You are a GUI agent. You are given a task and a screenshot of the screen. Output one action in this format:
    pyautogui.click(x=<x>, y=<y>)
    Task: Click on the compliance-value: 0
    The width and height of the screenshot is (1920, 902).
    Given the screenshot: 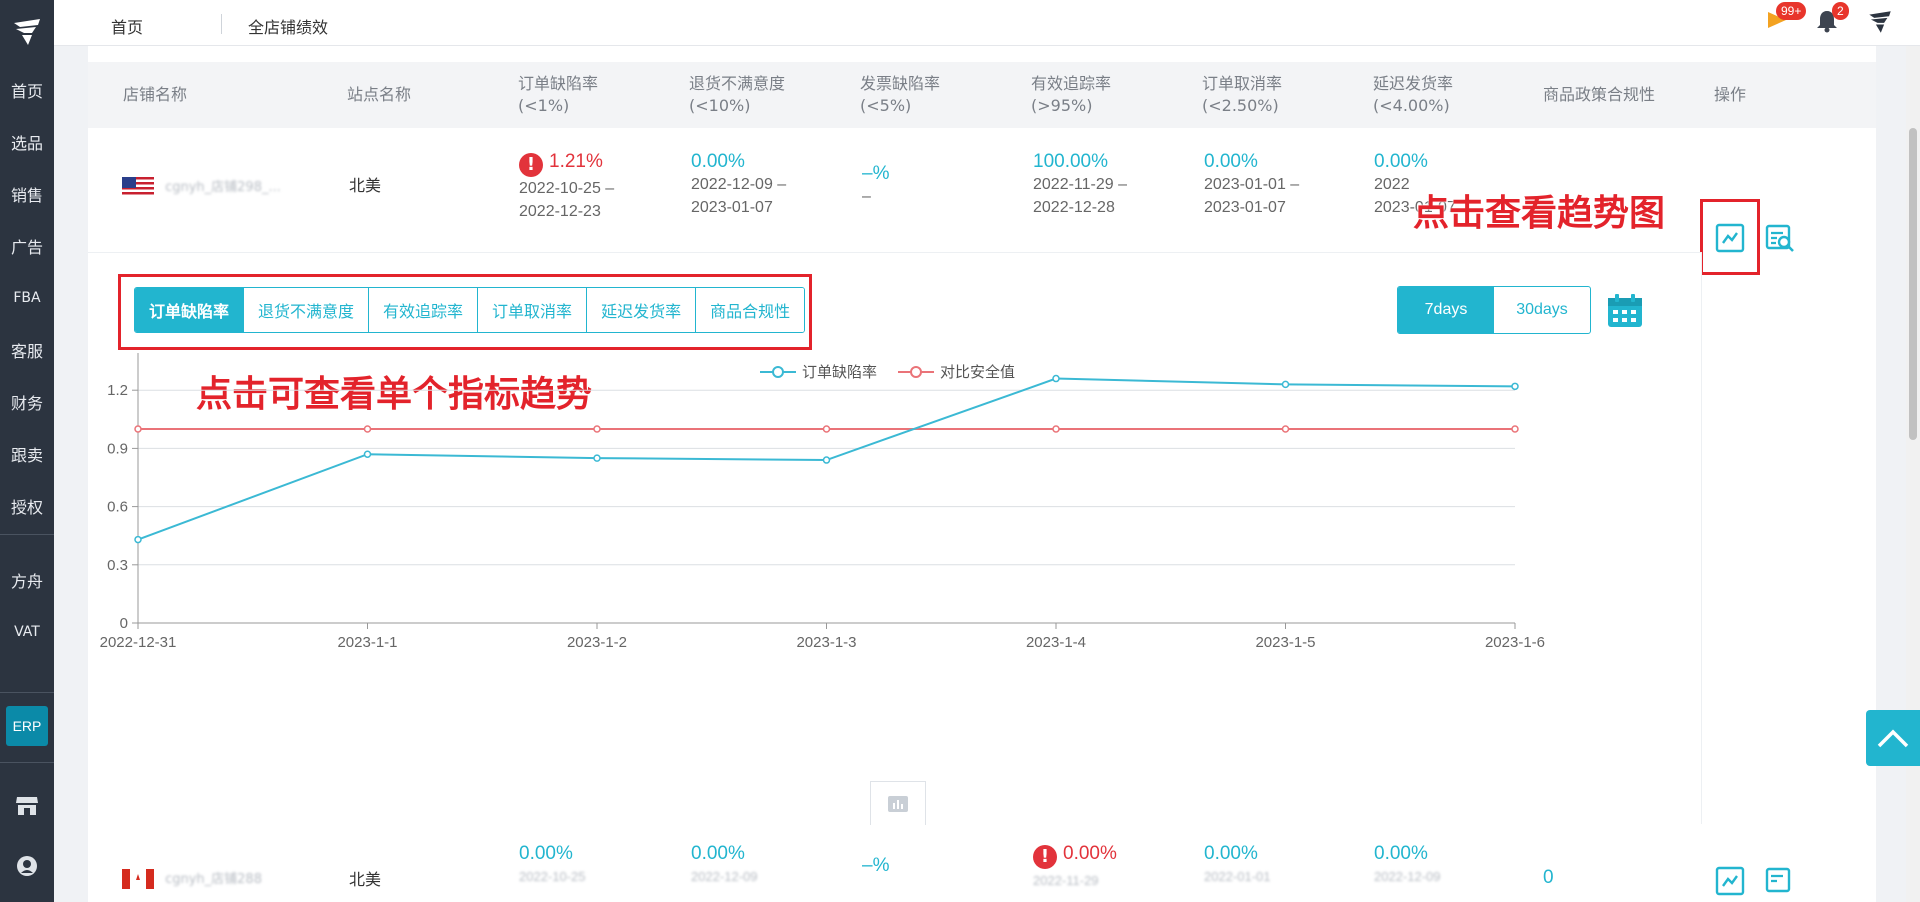 What is the action you would take?
    pyautogui.click(x=1548, y=877)
    